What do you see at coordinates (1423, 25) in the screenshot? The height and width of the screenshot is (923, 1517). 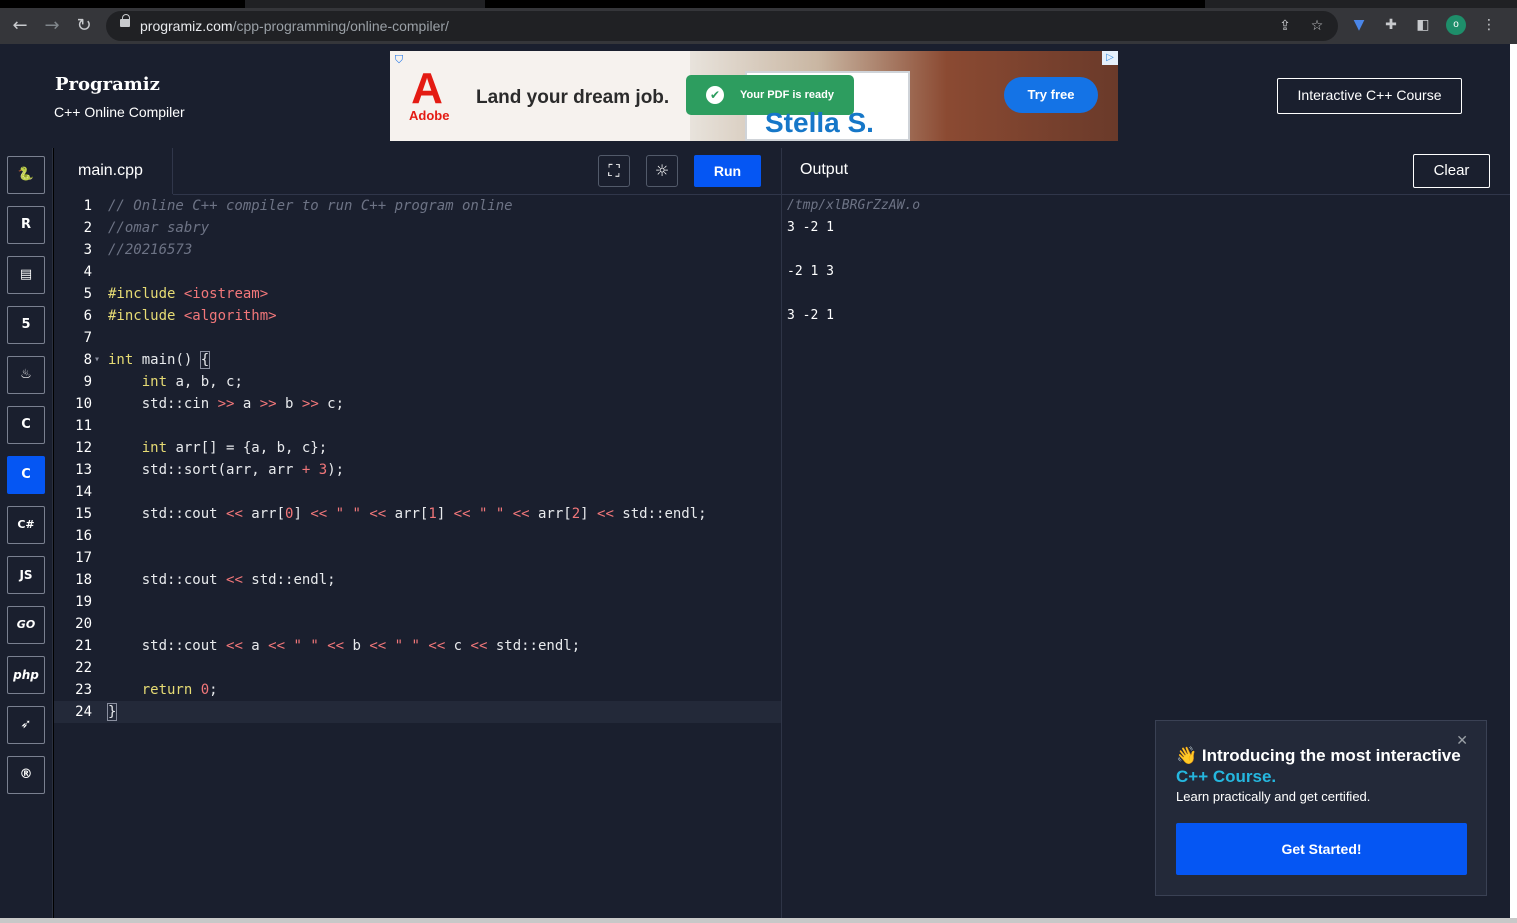 I see `side-panel-icon: ◧` at bounding box center [1423, 25].